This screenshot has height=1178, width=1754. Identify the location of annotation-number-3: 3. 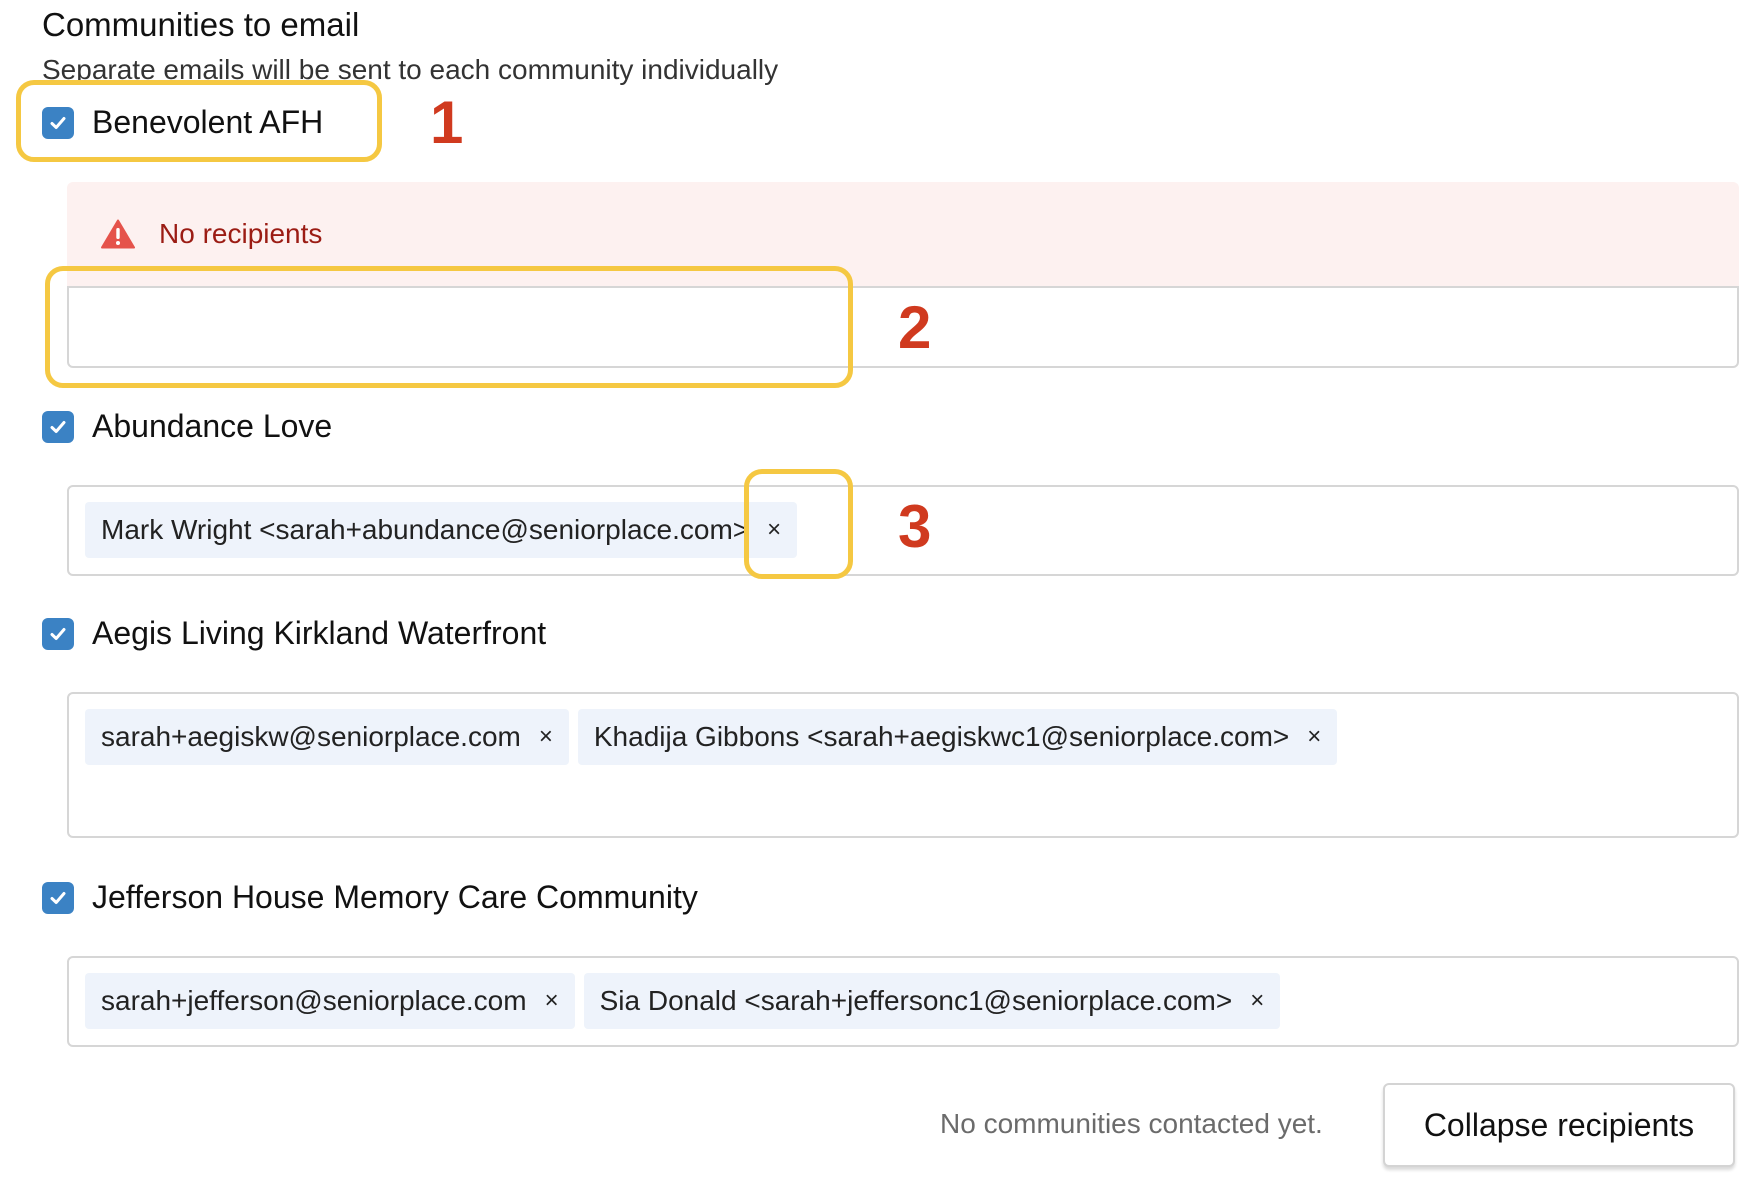
(915, 526).